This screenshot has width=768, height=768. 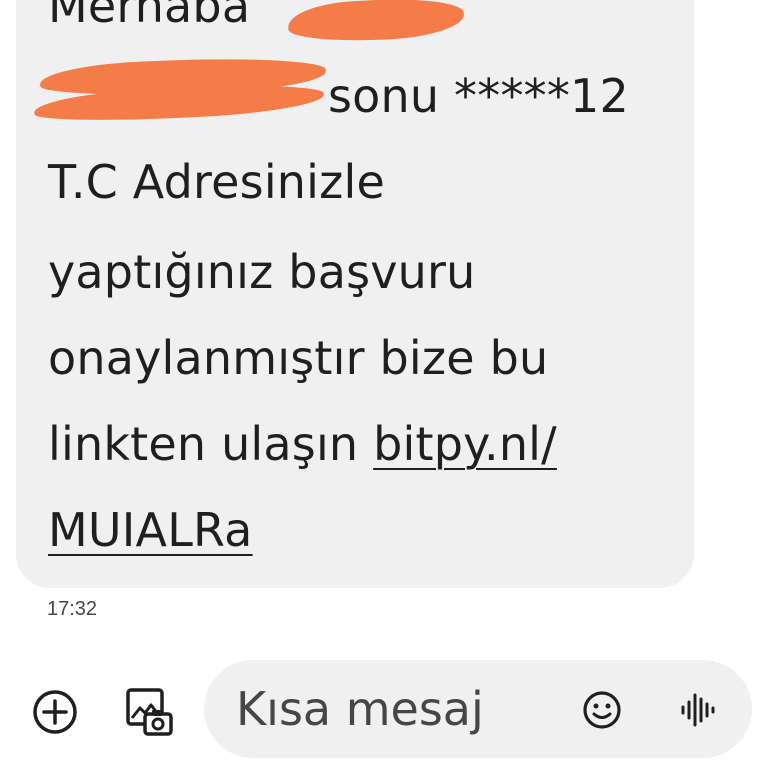 What do you see at coordinates (396, 709) in the screenshot?
I see `message-input` at bounding box center [396, 709].